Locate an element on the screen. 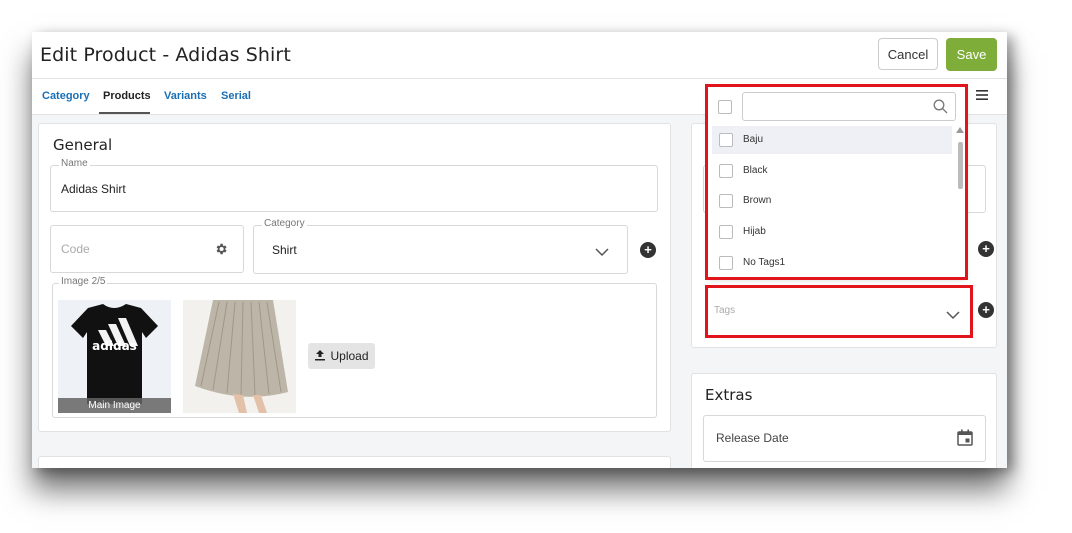  name-field: Adidas Shirt is located at coordinates (354, 188).